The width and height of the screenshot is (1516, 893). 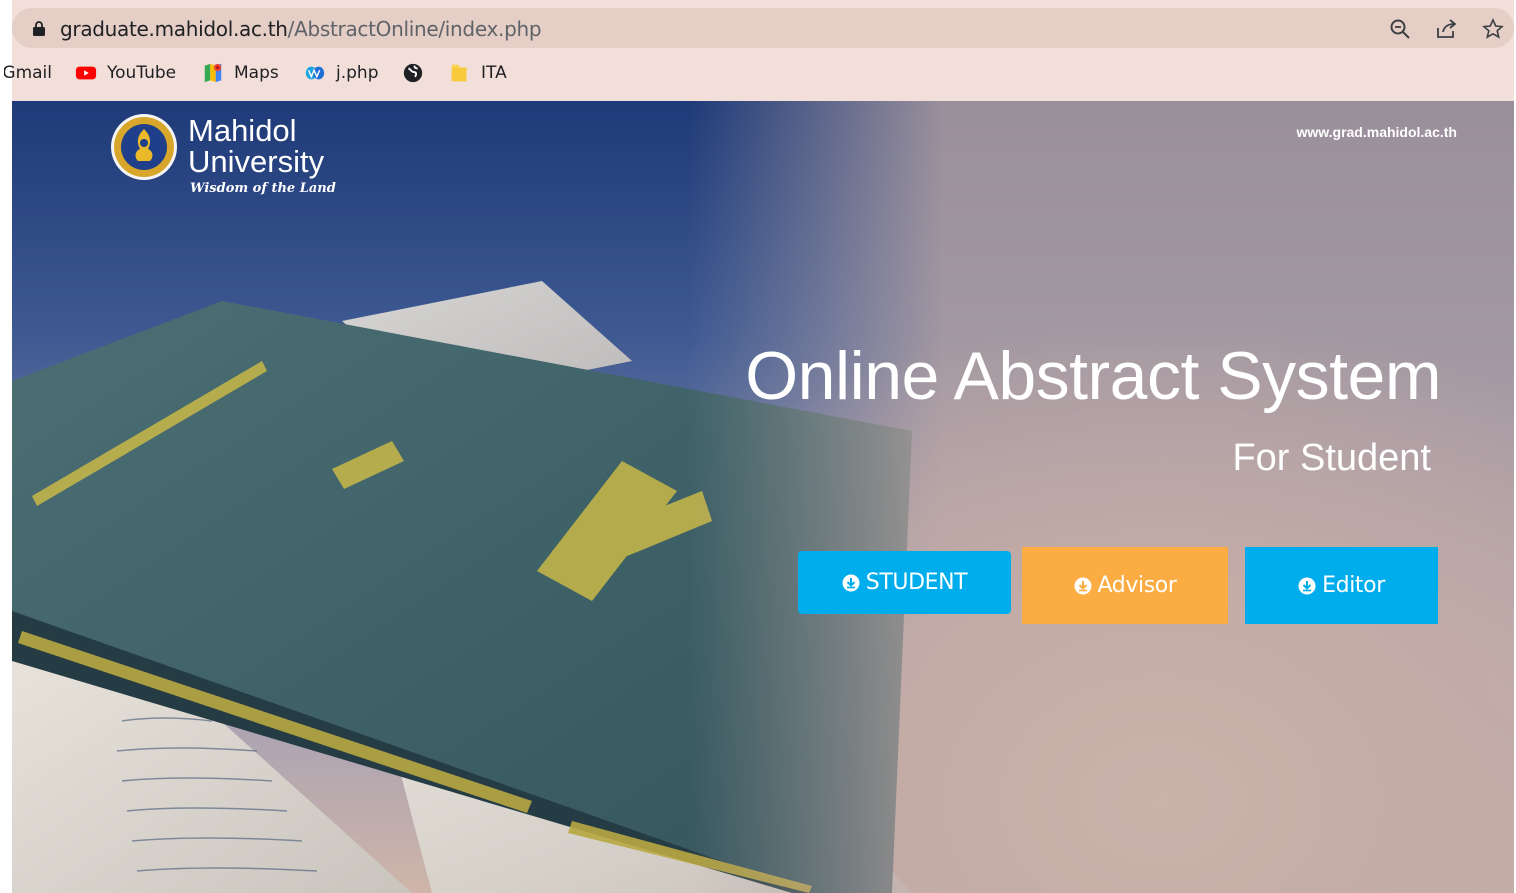 I want to click on logo-tagline: Wisdom of the Land, so click(x=263, y=188).